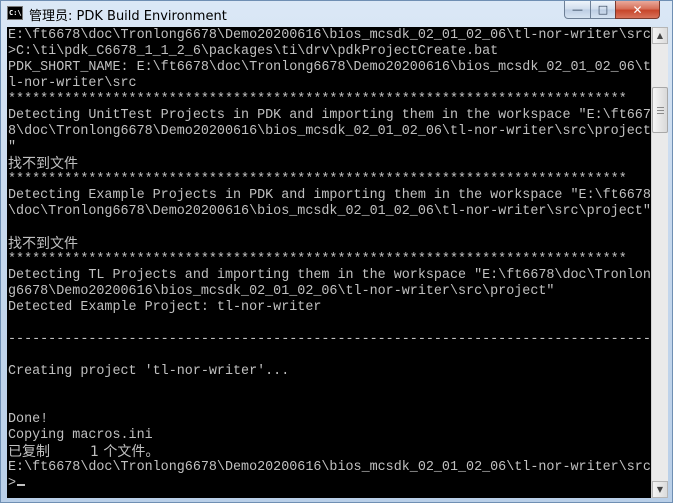 The height and width of the screenshot is (503, 673). What do you see at coordinates (329, 484) in the screenshot?
I see `console-line: >` at bounding box center [329, 484].